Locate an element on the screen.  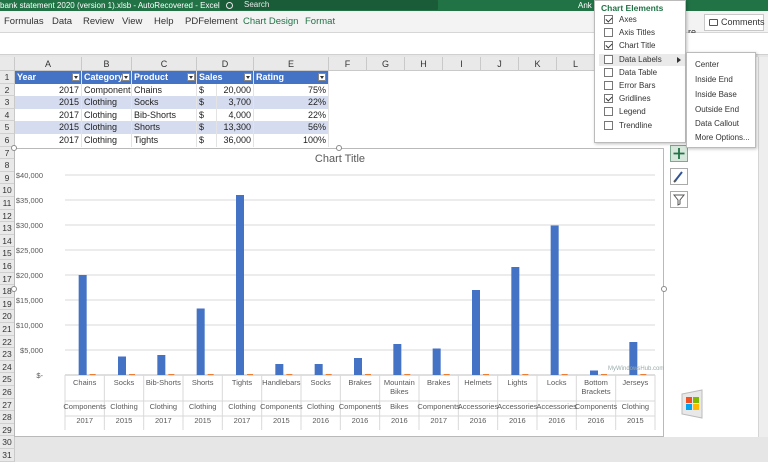
chart-filters-button is located at coordinates (679, 199).